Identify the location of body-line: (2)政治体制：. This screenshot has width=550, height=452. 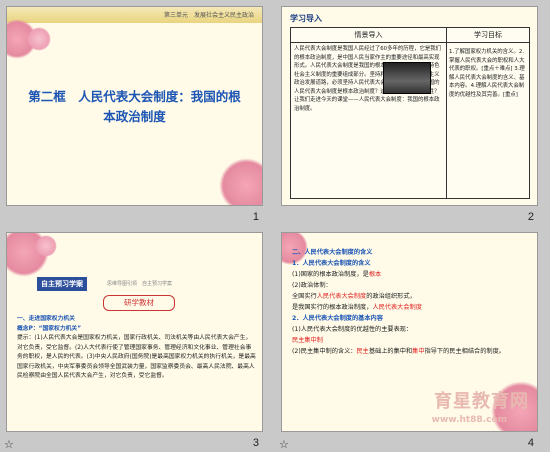
(312, 285).